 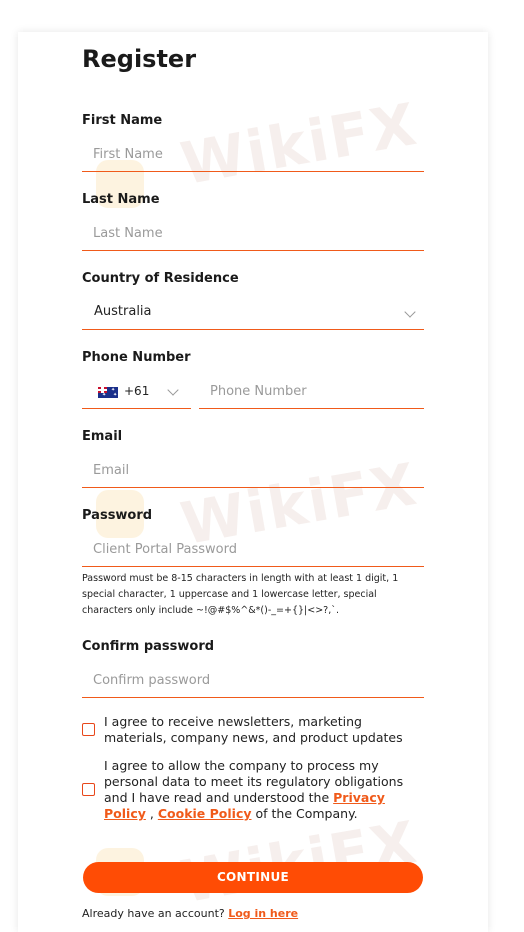 I want to click on page-title: Register, so click(x=139, y=59).